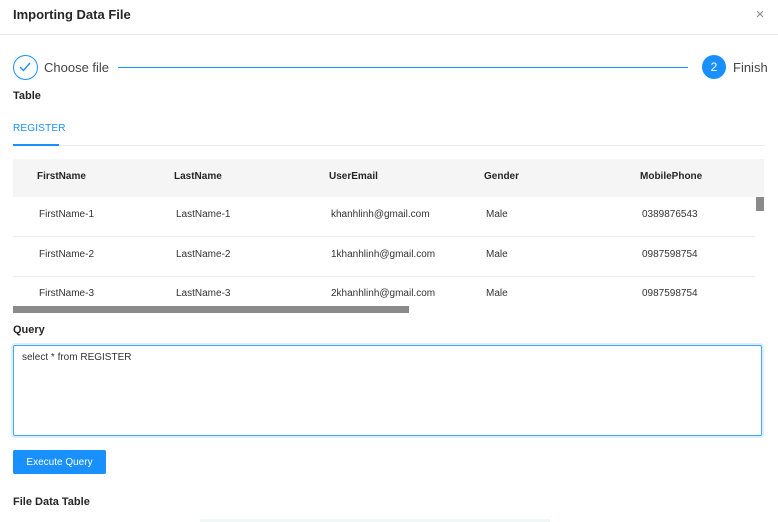 This screenshot has height=522, width=778. I want to click on horizontal-scrollbar-thumb, so click(211, 309).